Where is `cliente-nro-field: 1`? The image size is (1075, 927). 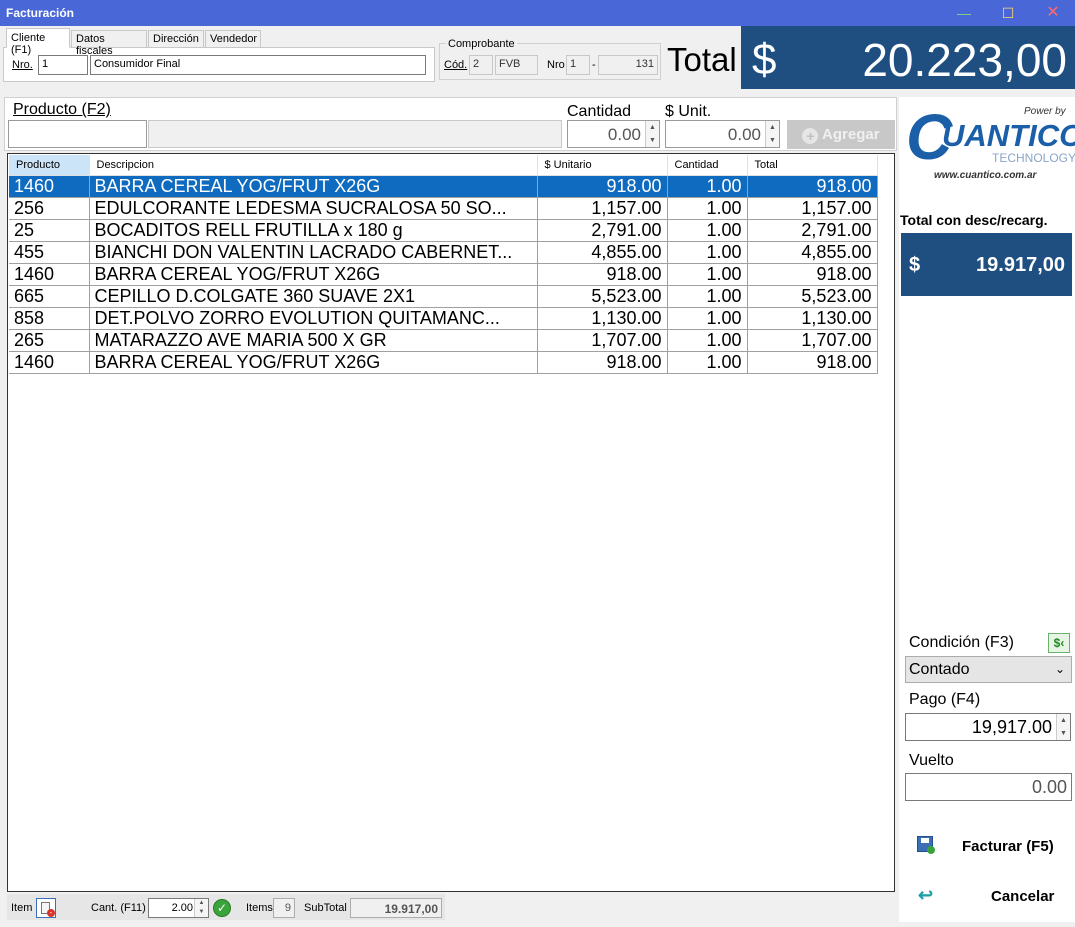
cliente-nro-field: 1 is located at coordinates (63, 65).